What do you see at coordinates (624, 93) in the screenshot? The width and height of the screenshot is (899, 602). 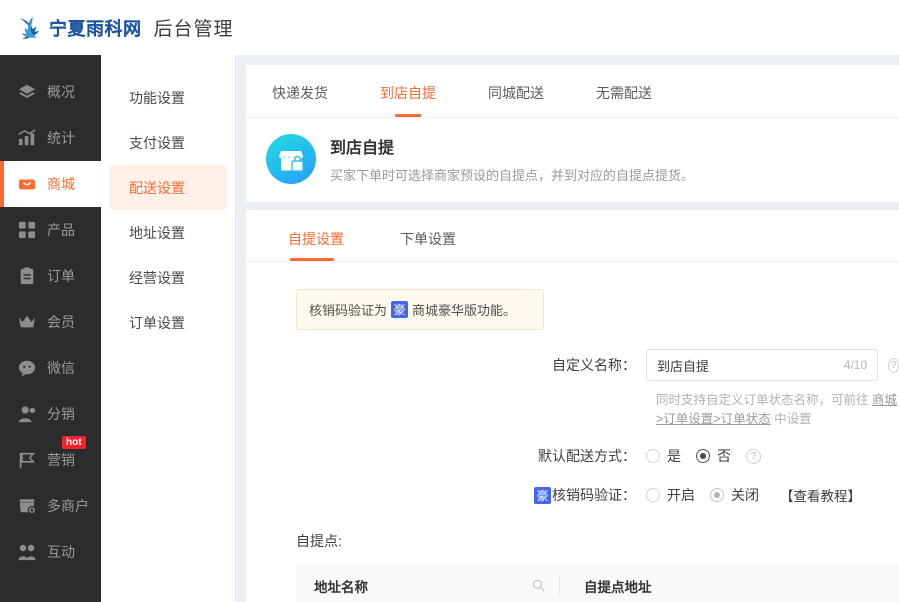 I see `tab-label: 无需配送` at bounding box center [624, 93].